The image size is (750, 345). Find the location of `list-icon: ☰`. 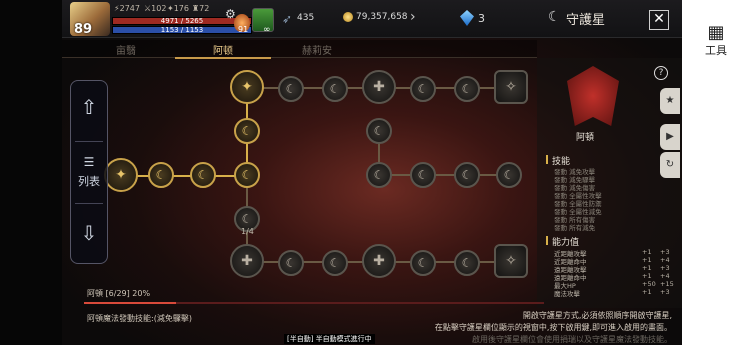

list-icon: ☰ is located at coordinates (89, 162).